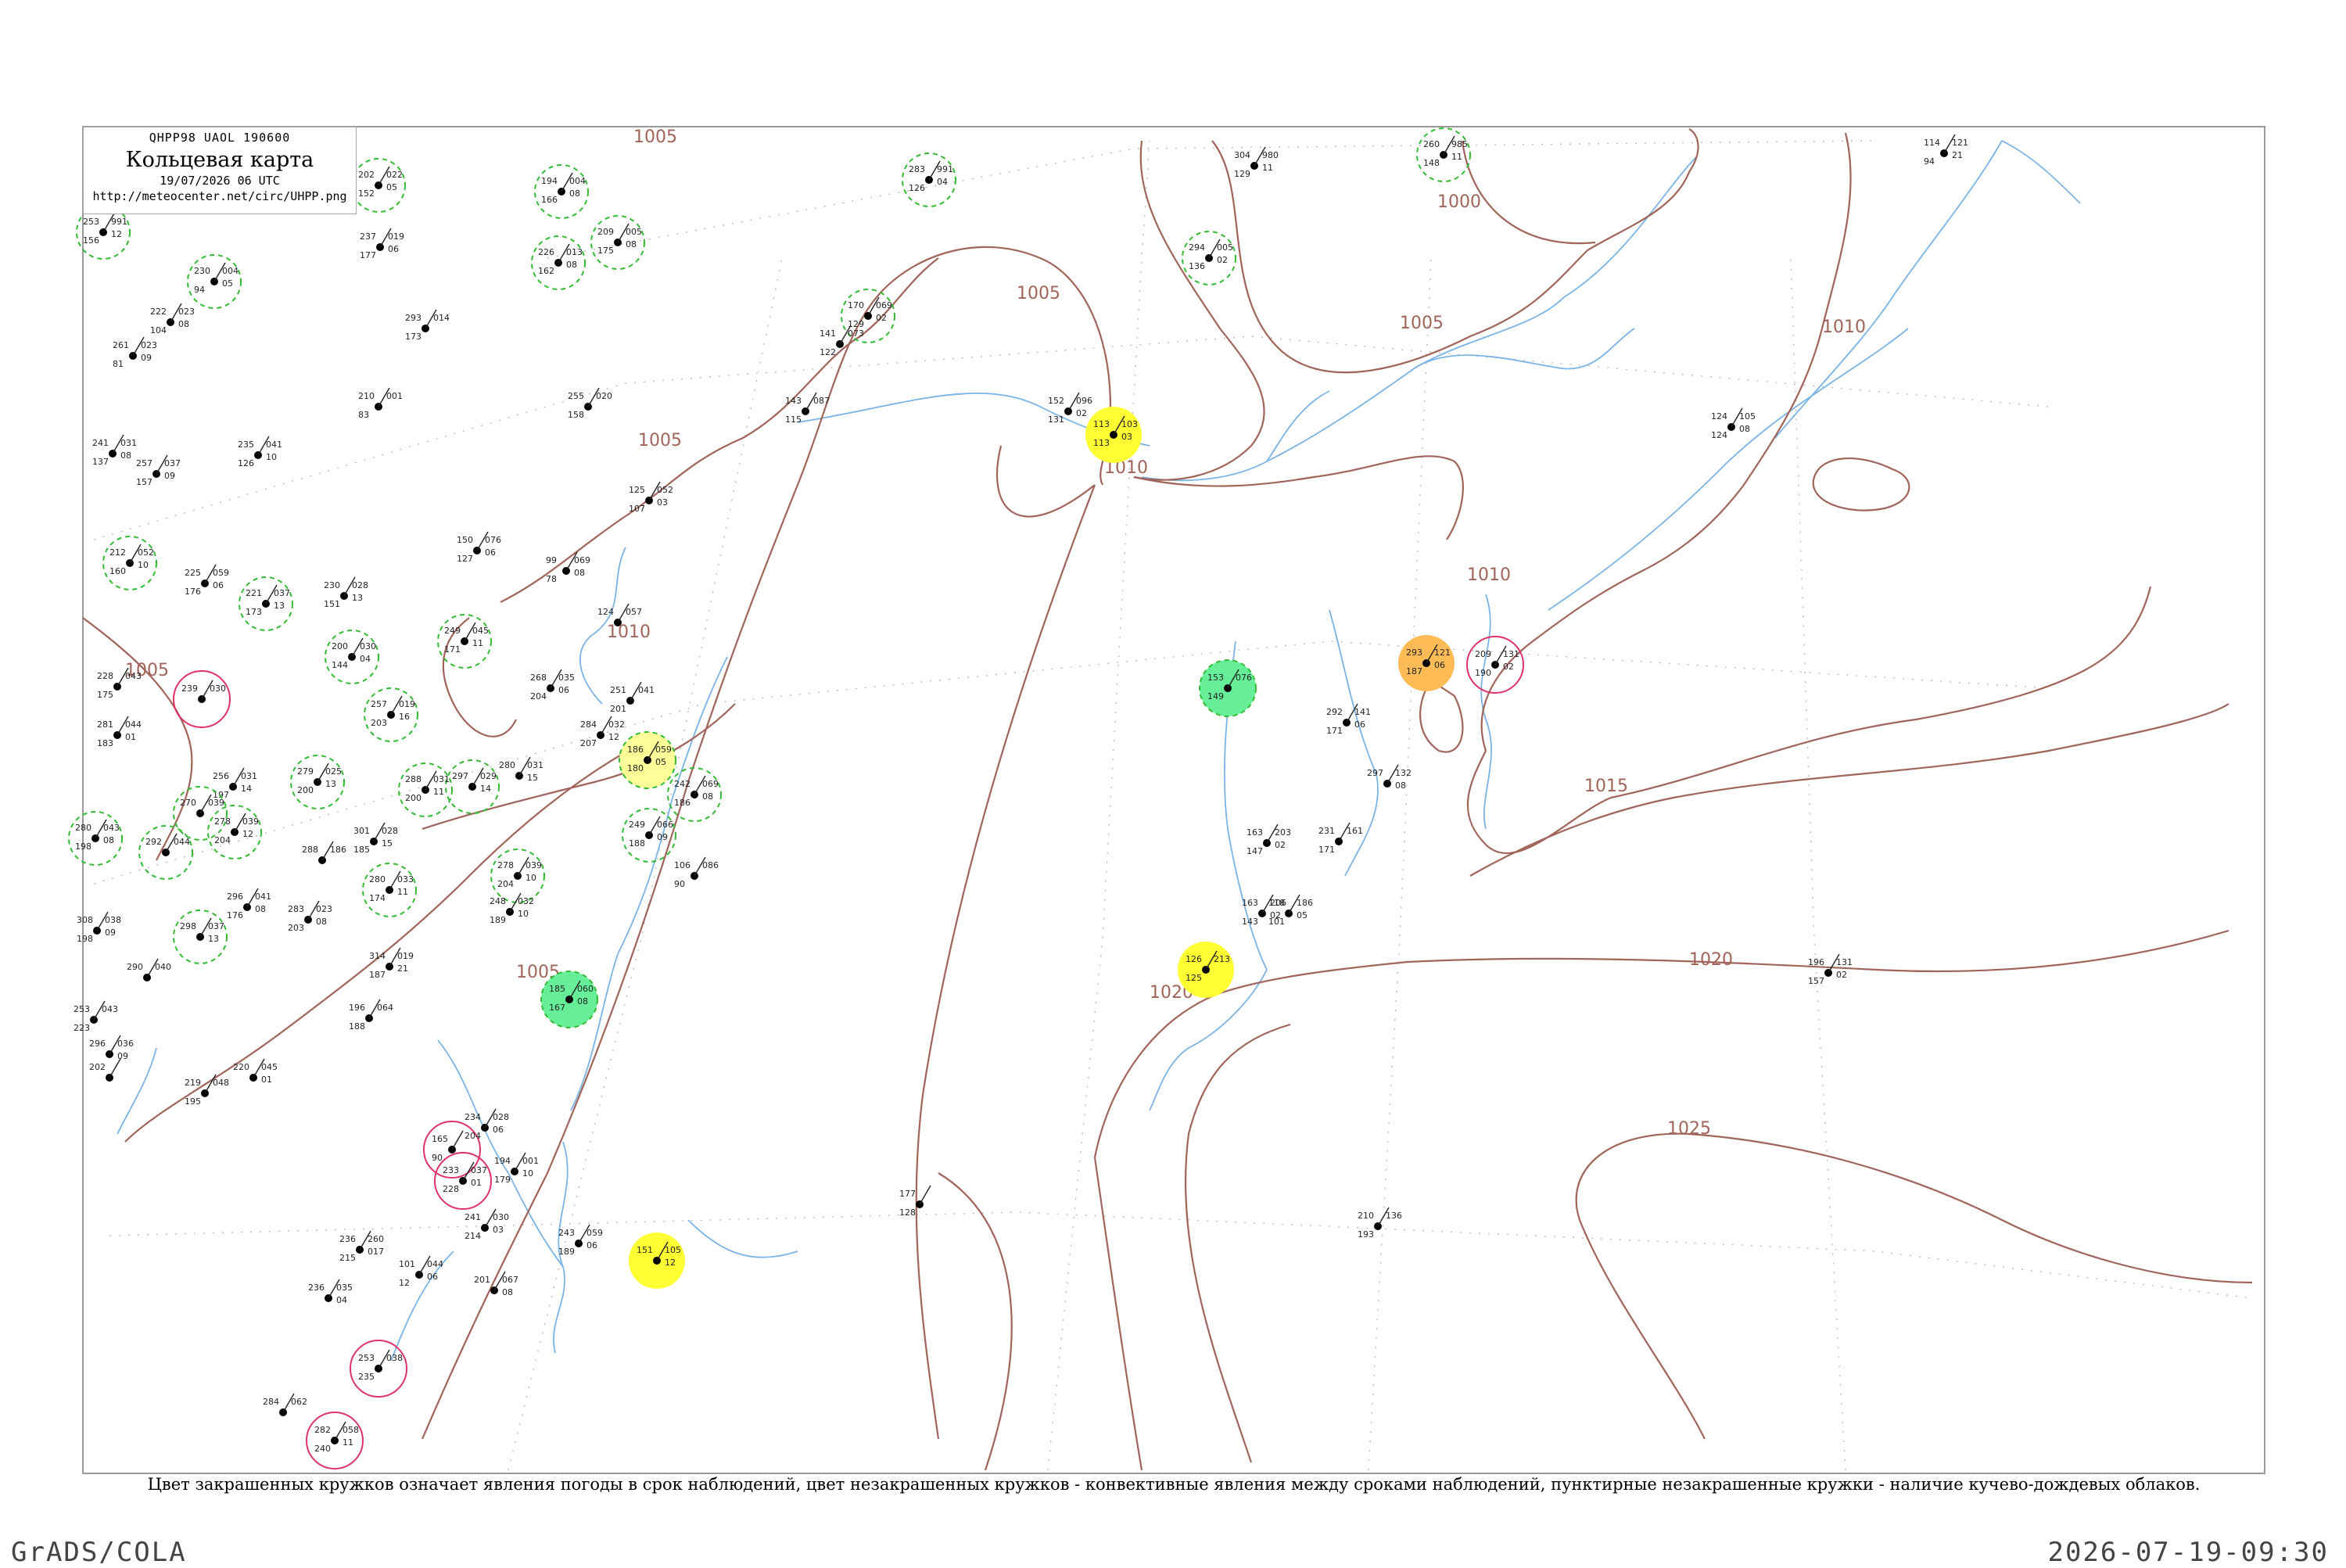  I want to click on dew-point: 175, so click(105, 695).